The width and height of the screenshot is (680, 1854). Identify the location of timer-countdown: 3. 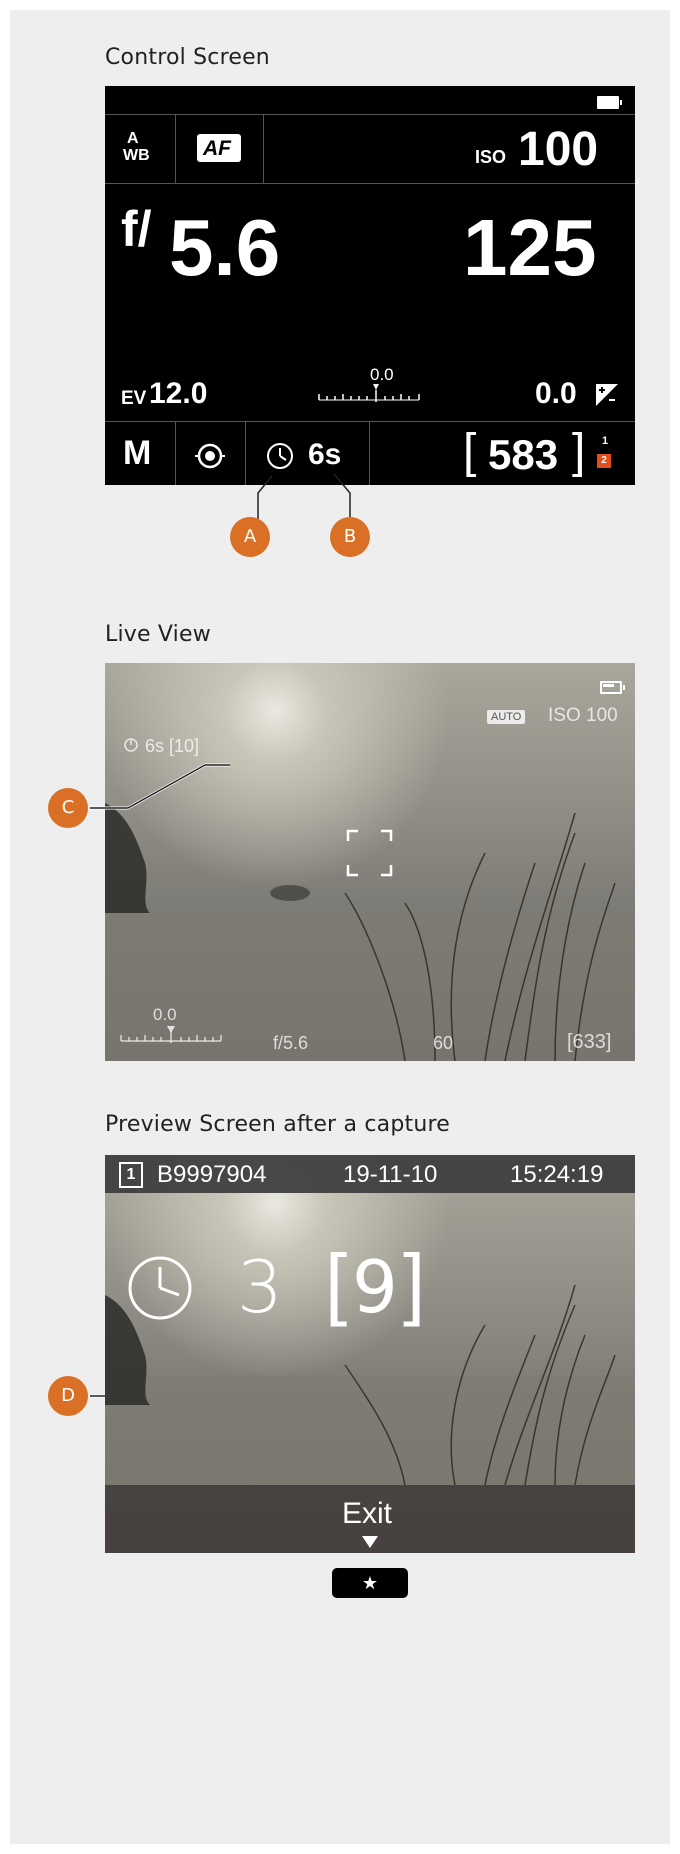
(260, 1287).